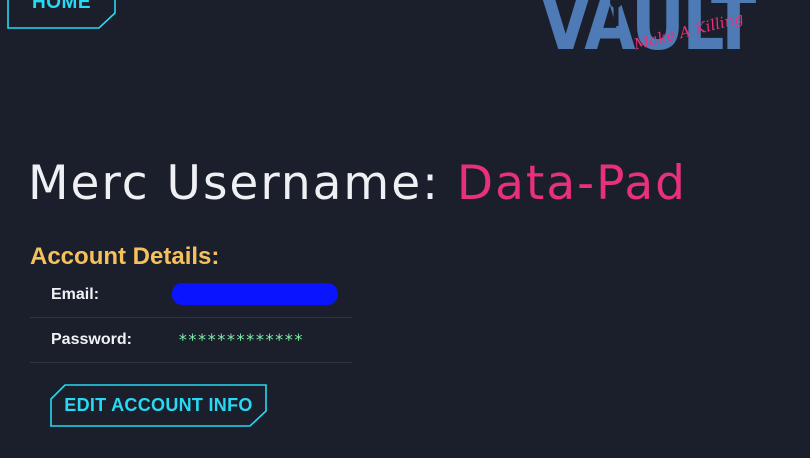  What do you see at coordinates (125, 256) in the screenshot?
I see `account-details-heading: Account Details:` at bounding box center [125, 256].